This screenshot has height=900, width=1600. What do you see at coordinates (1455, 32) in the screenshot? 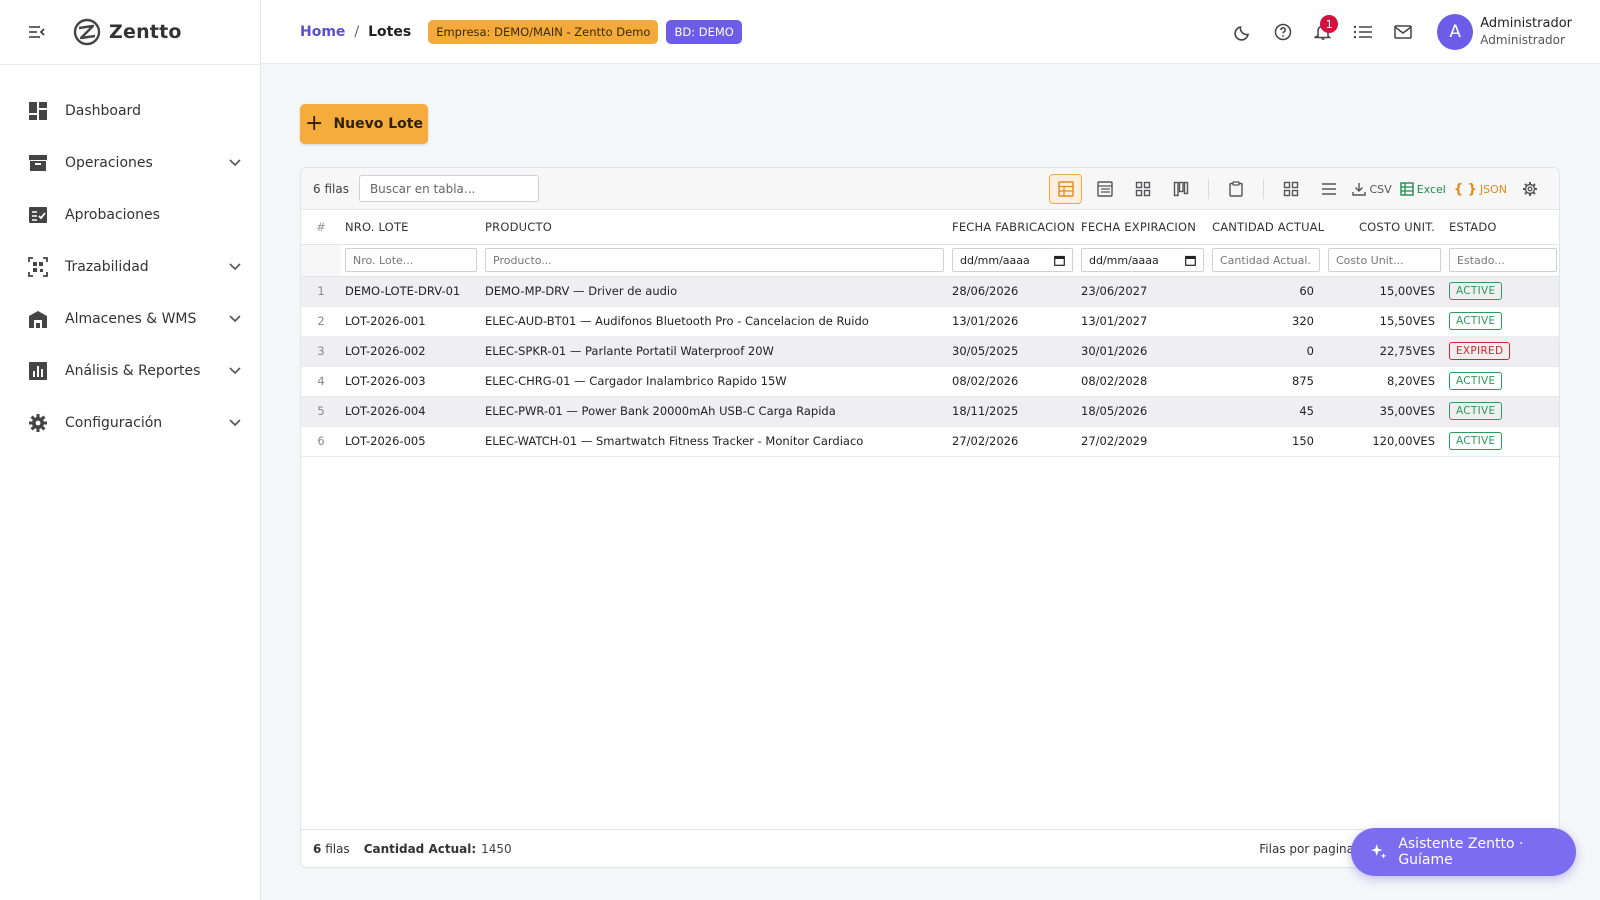
I see `avatar: A` at bounding box center [1455, 32].